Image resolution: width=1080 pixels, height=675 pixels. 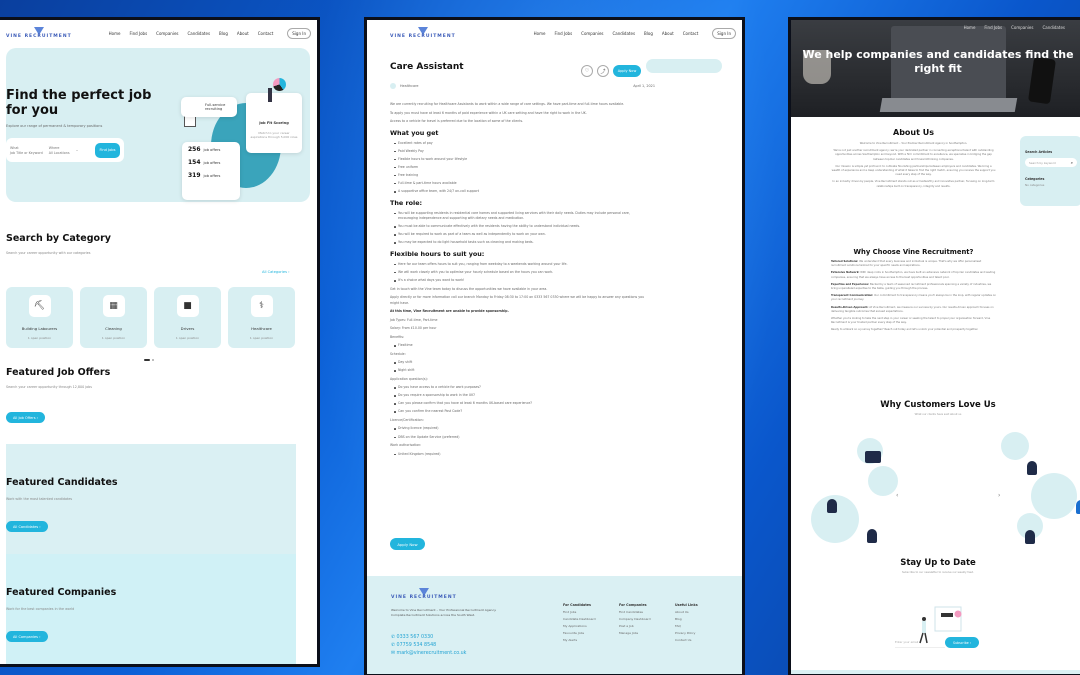 What do you see at coordinates (204, 162) in the screenshot?
I see `stat-row: 154 job offers` at bounding box center [204, 162].